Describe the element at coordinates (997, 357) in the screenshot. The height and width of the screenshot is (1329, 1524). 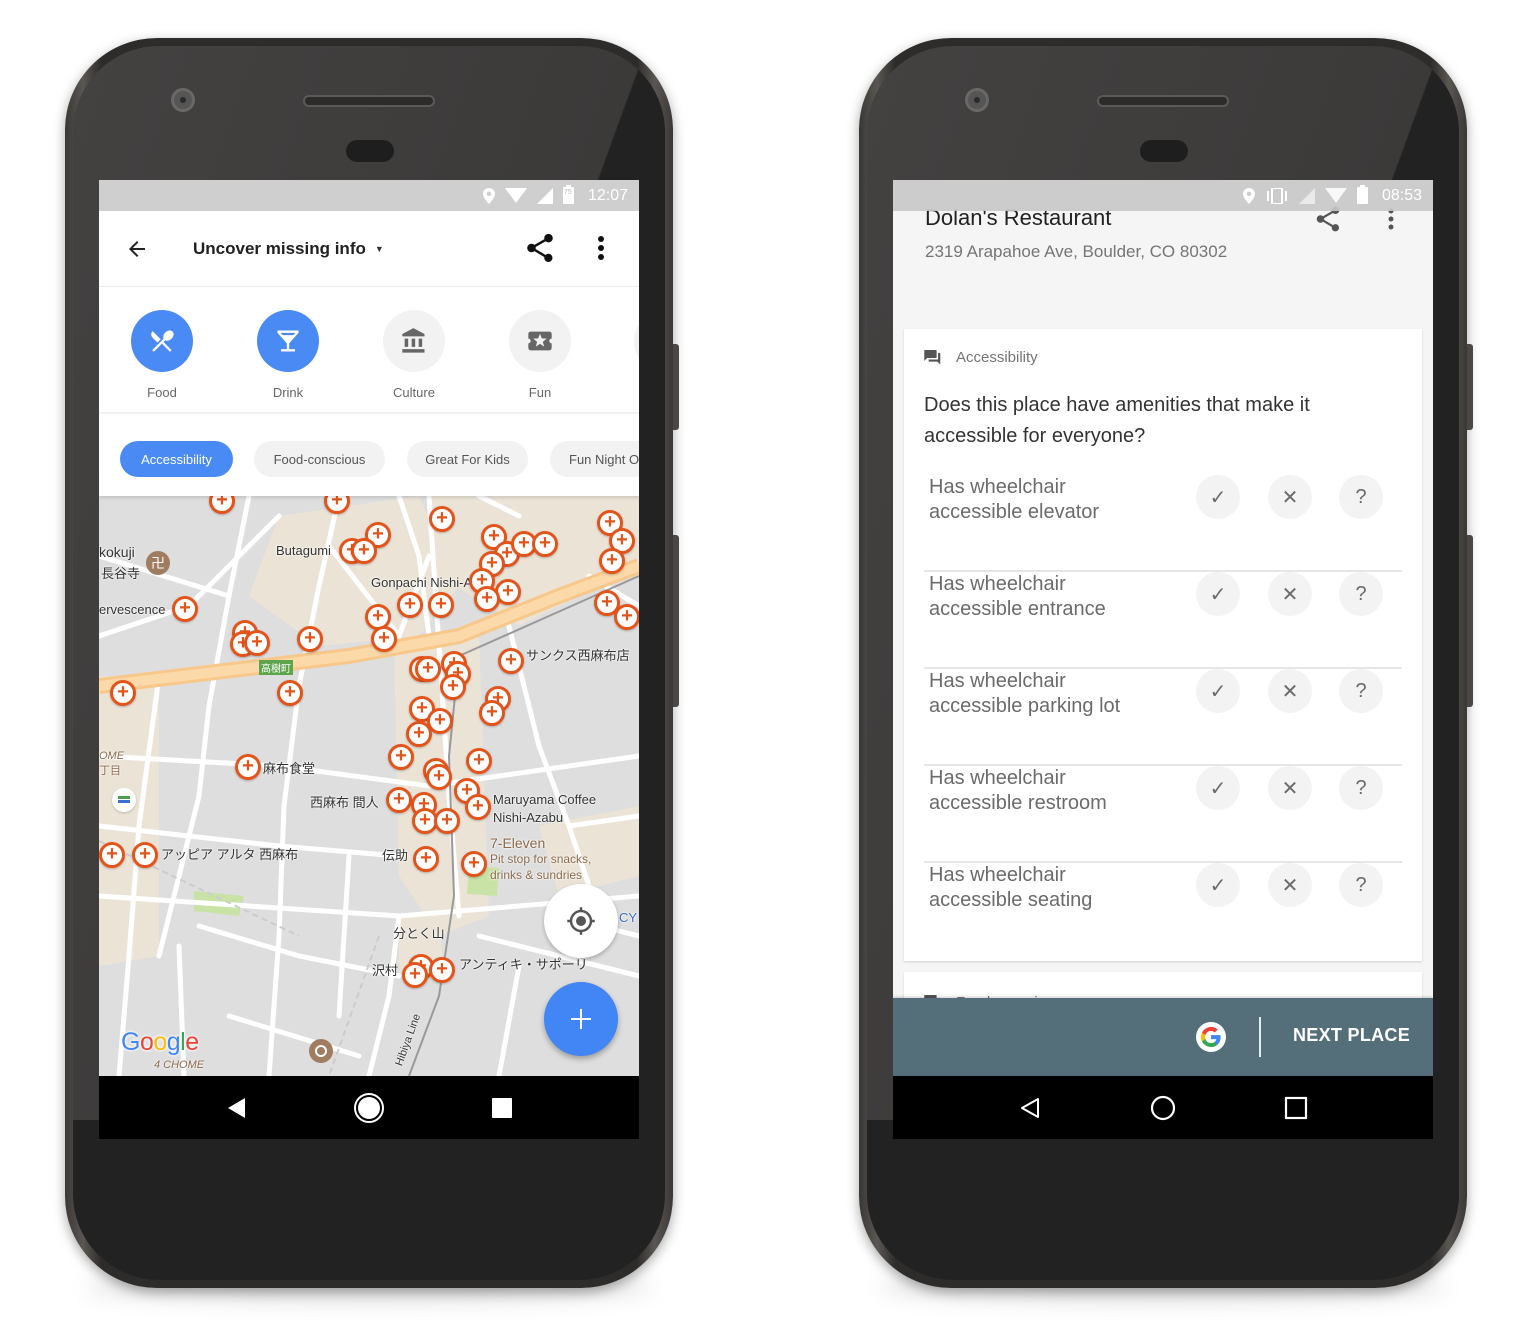
I see `card-category: Accessibility` at that location.